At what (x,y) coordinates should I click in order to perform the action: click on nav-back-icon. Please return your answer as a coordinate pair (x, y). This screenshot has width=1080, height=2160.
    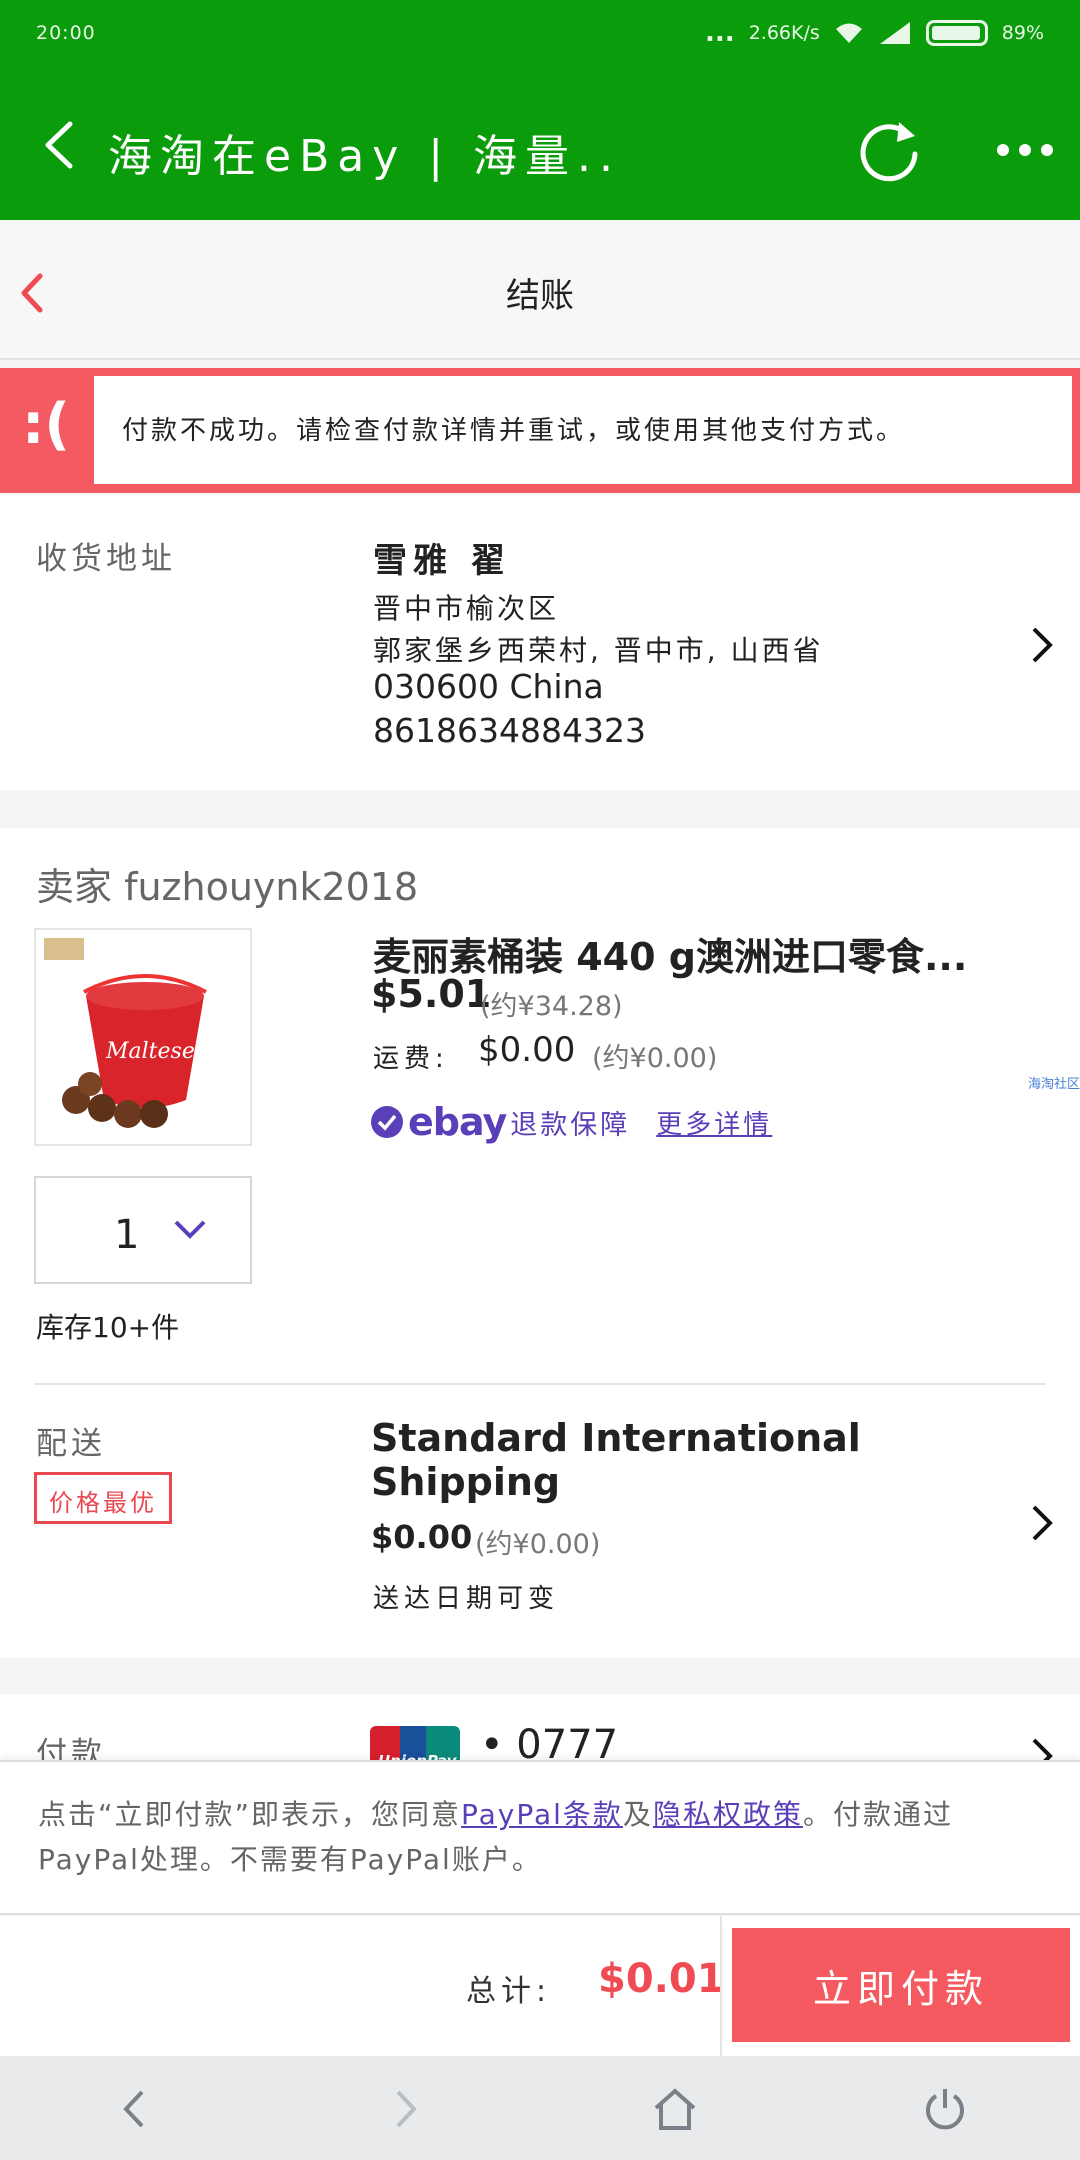
    Looking at the image, I should click on (135, 2109).